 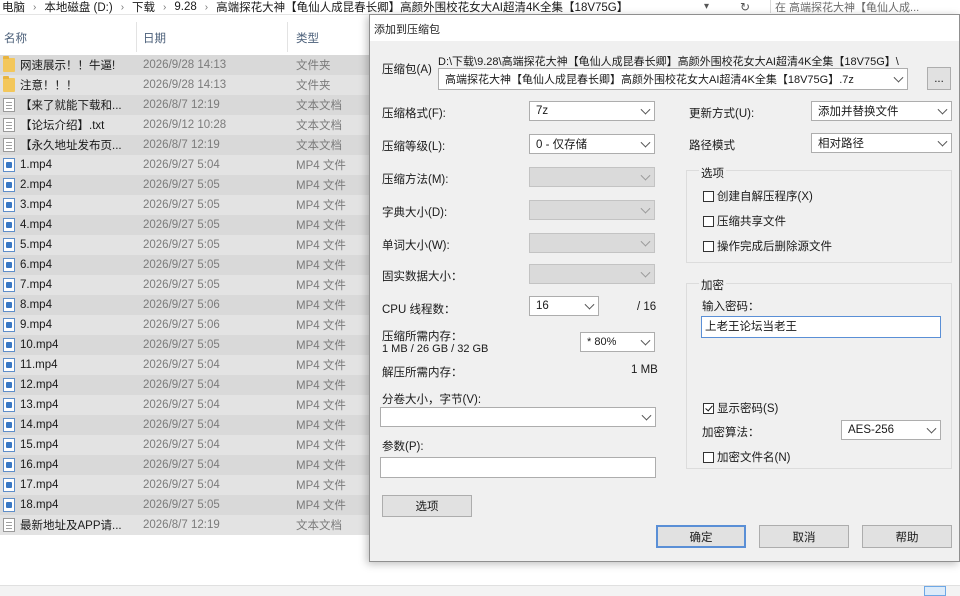 I want to click on breadcrumb-item: 下载, so click(x=143, y=7).